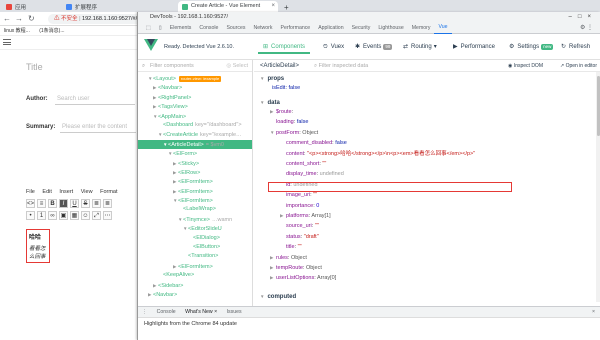 Image resolution: width=600 pixels, height=340 pixels. I want to click on underline-icon: U, so click(74, 203).